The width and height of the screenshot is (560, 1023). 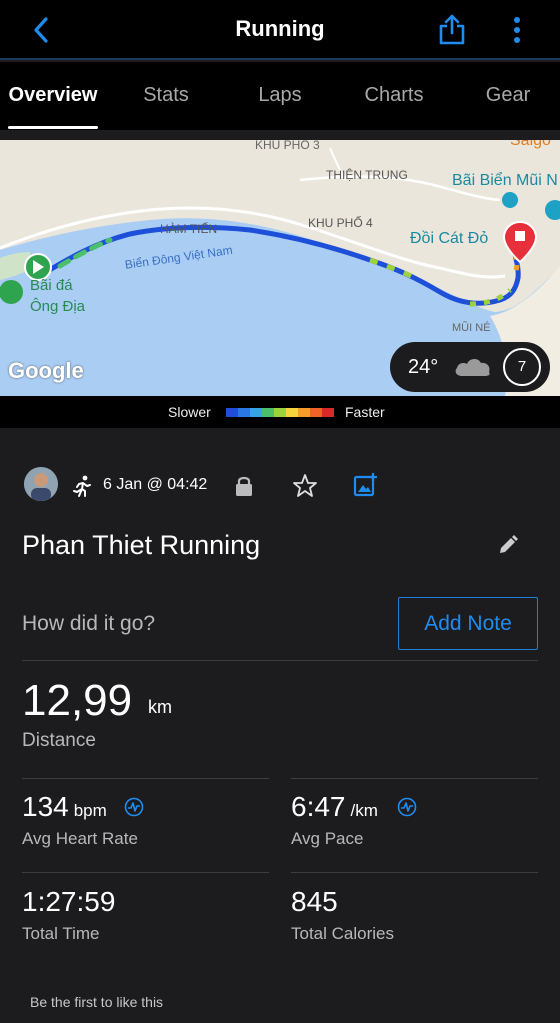 What do you see at coordinates (342, 933) in the screenshot?
I see `total-calories-label: Total Calories` at bounding box center [342, 933].